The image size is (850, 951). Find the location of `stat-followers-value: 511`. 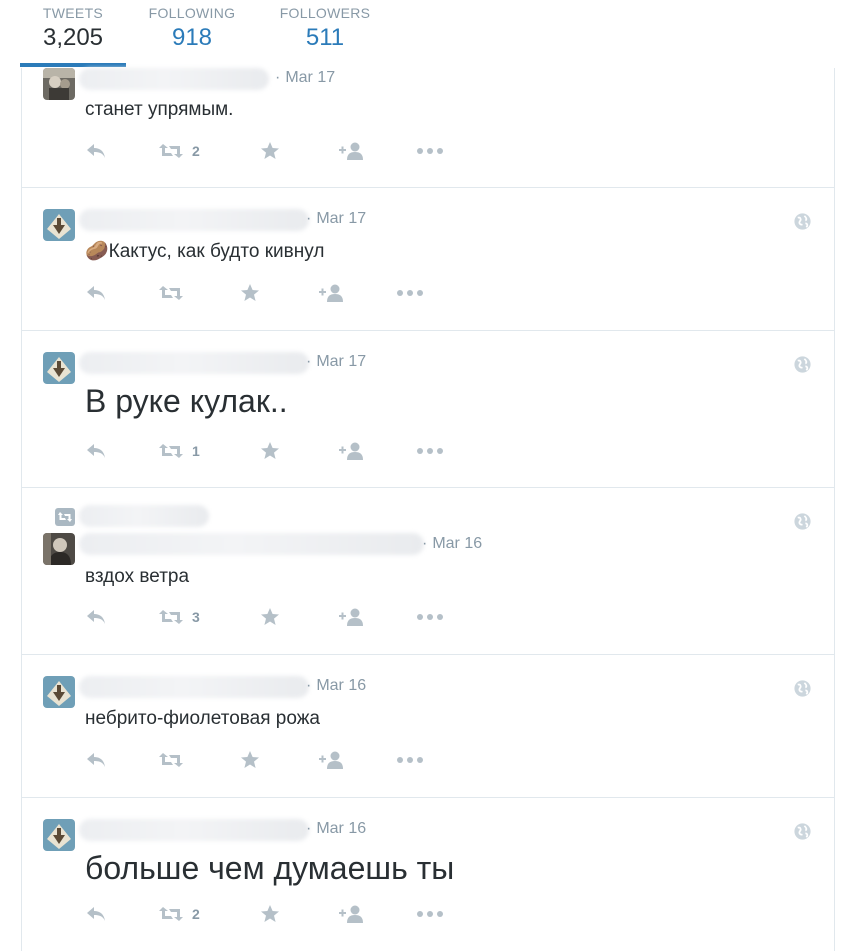

stat-followers-value: 511 is located at coordinates (325, 37).